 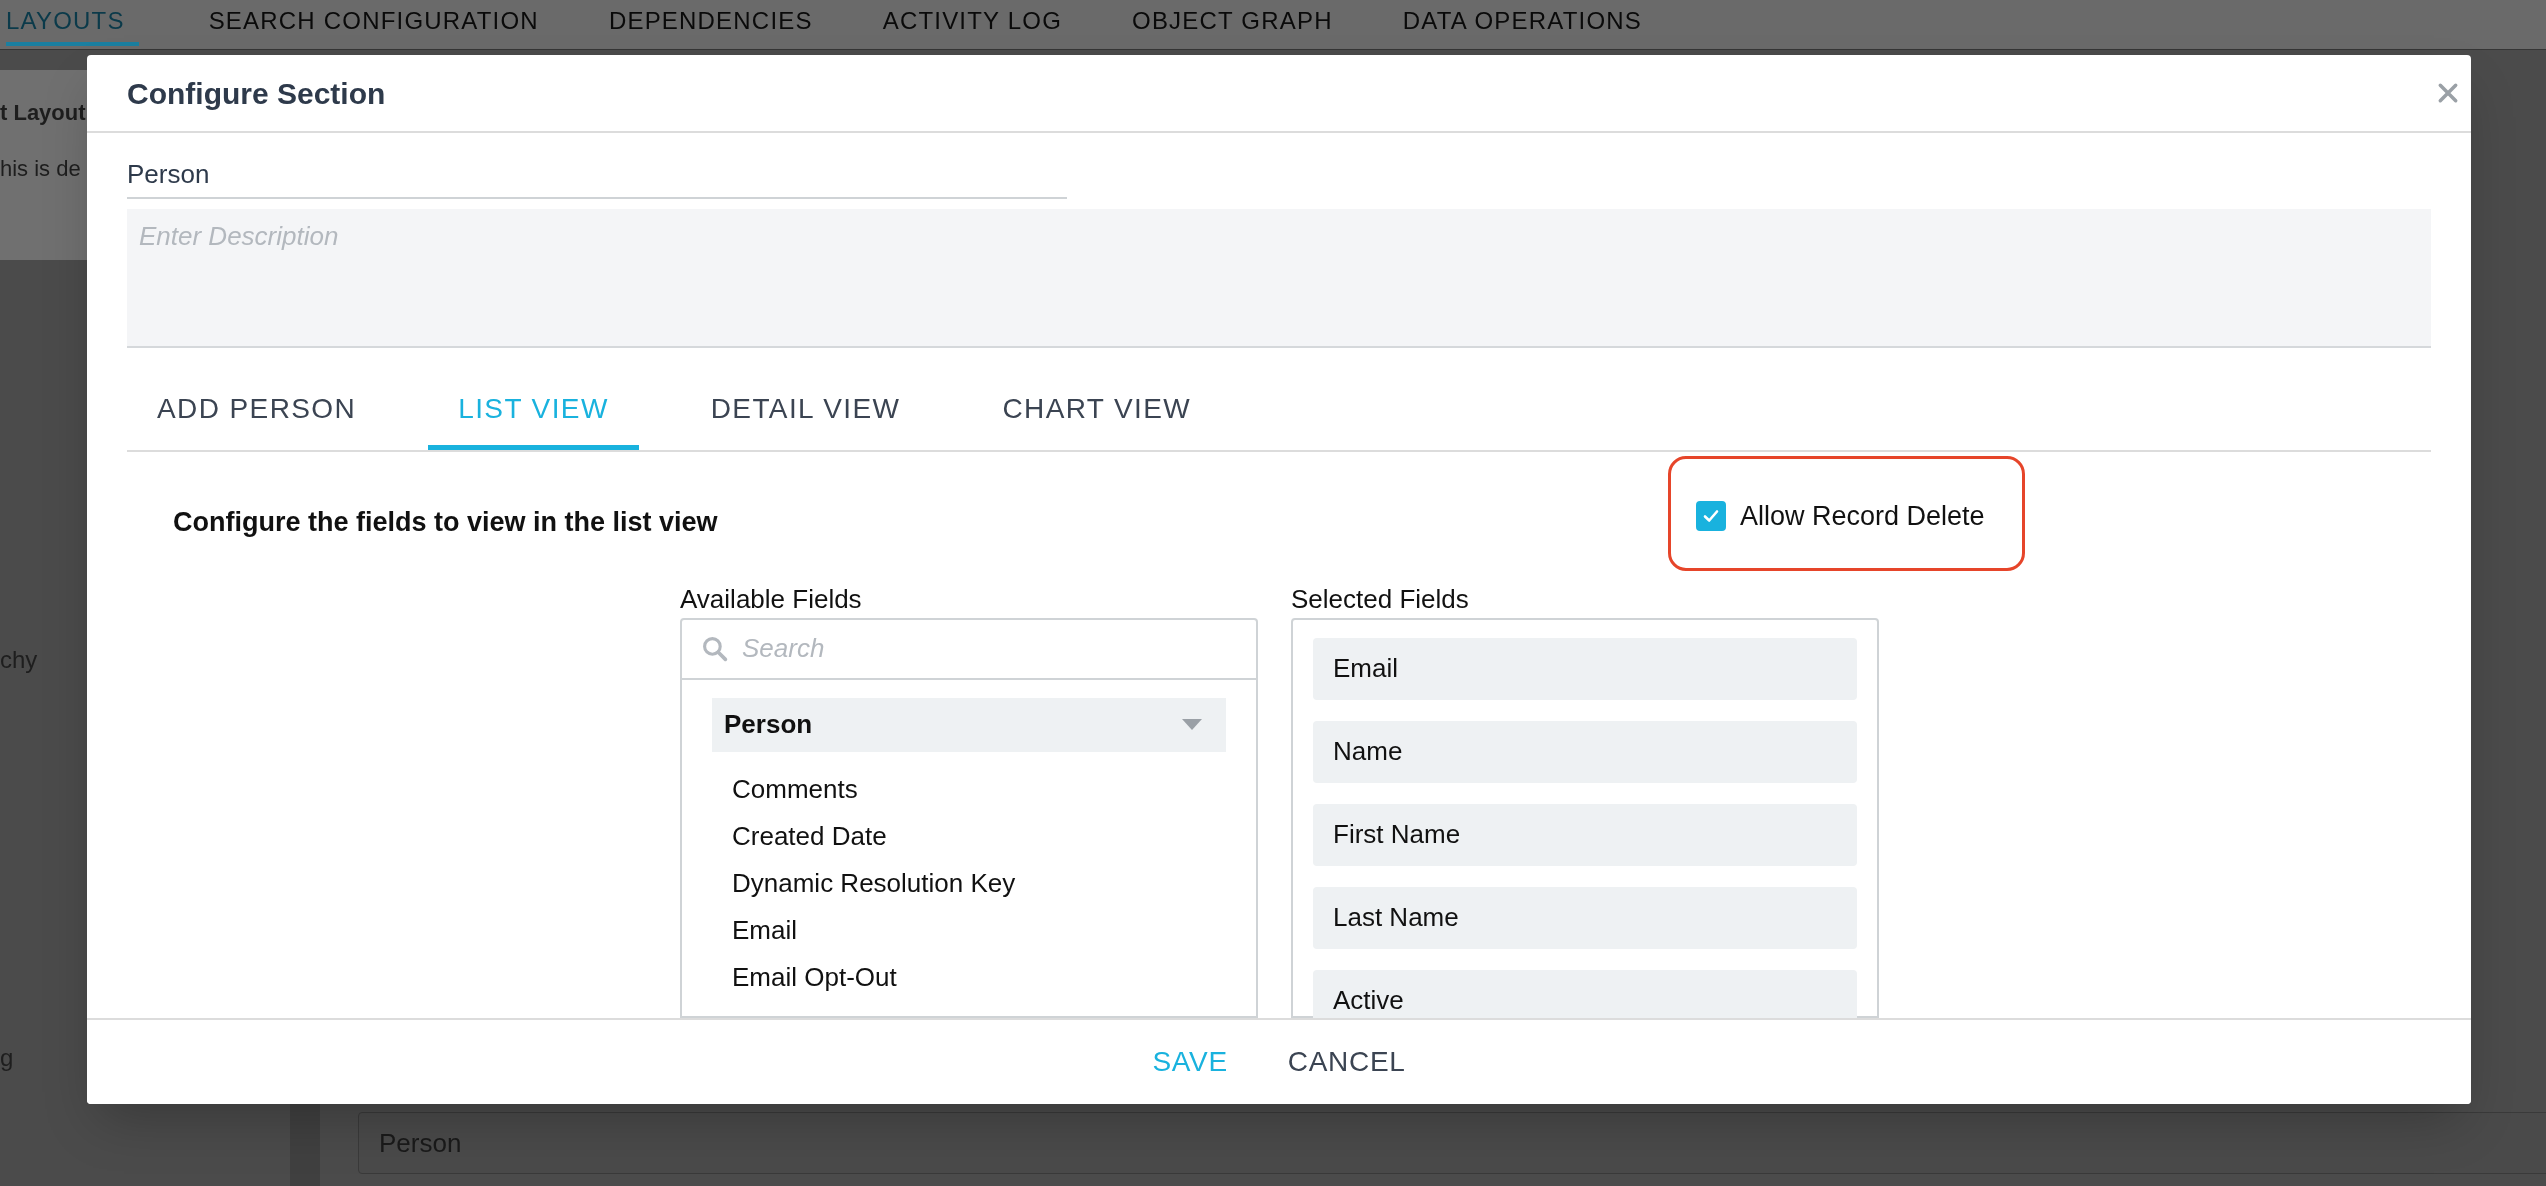 I want to click on navigation-tab: OBJECT GRAPH, so click(x=1232, y=23).